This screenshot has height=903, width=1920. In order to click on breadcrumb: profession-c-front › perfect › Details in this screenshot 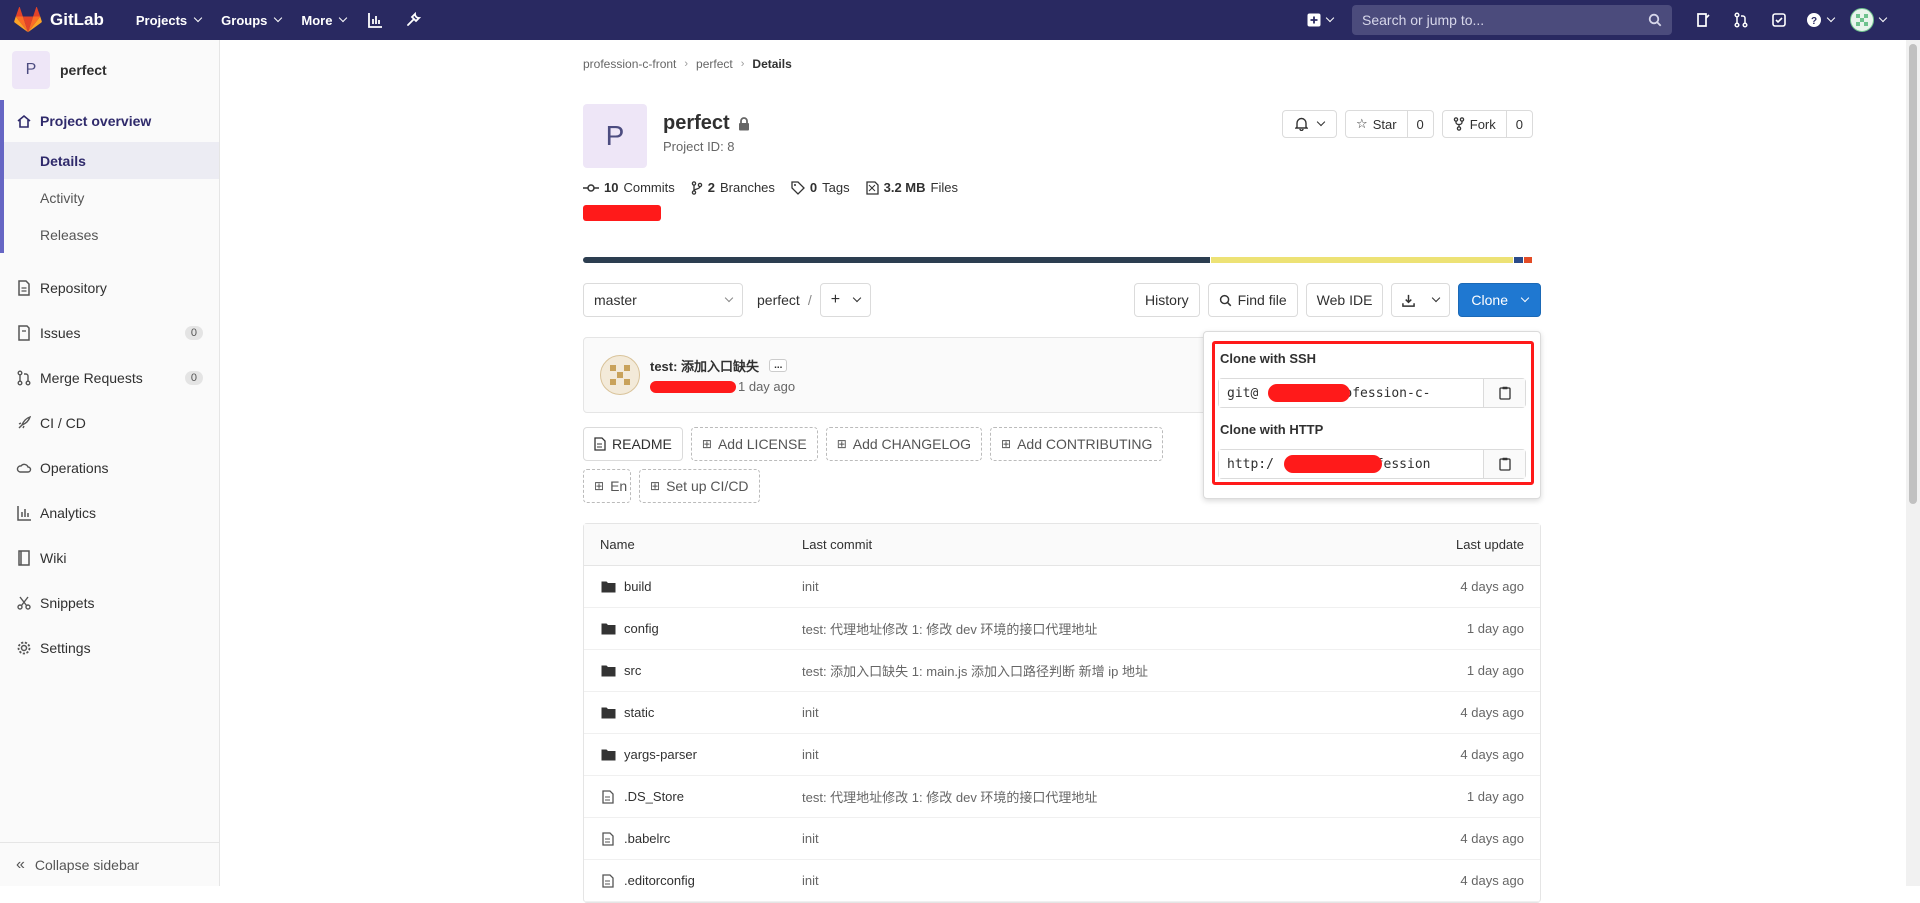, I will do `click(1062, 64)`.